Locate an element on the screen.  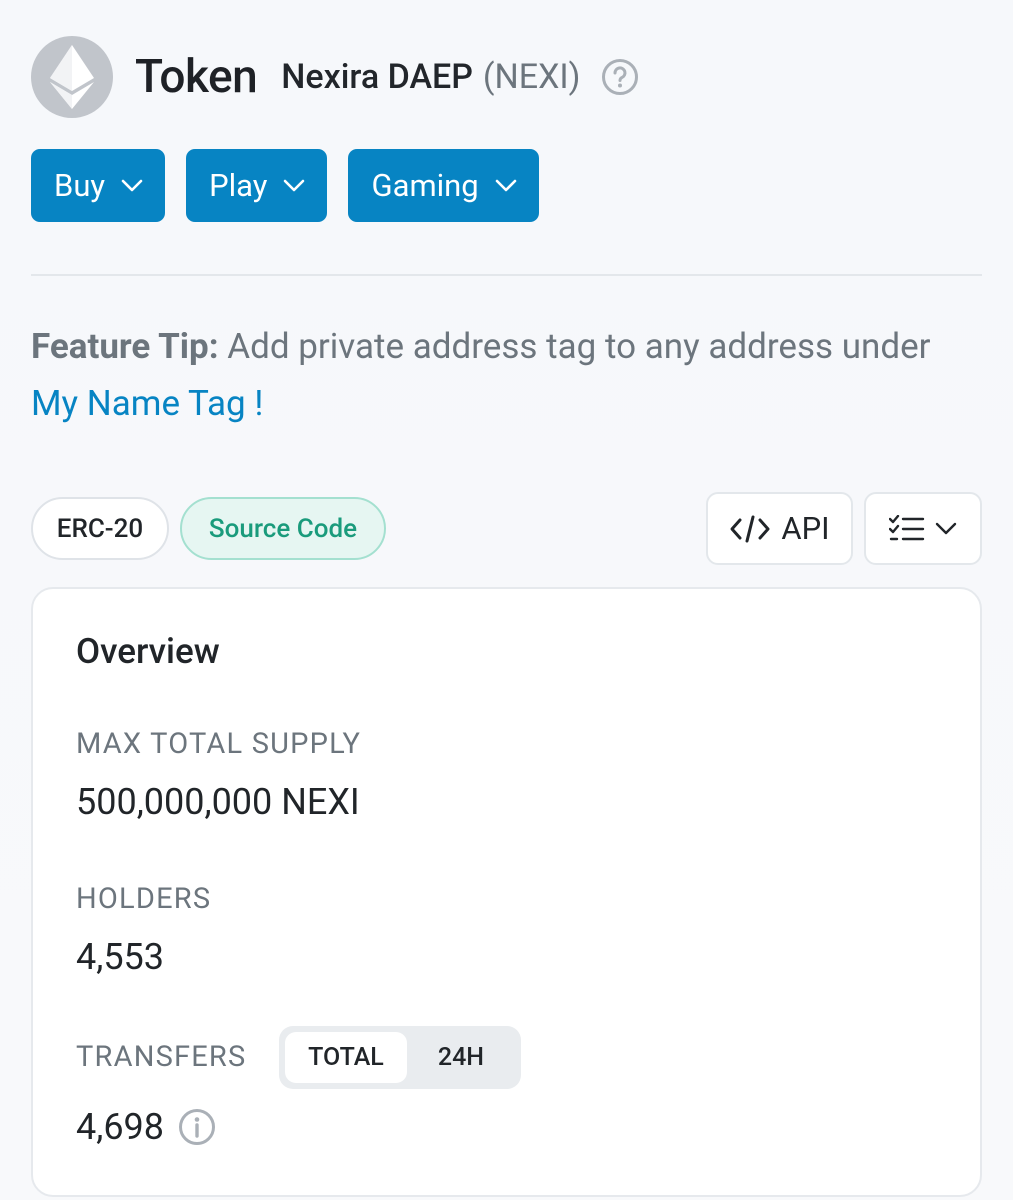
holders-label: HOLDERS is located at coordinates (144, 899).